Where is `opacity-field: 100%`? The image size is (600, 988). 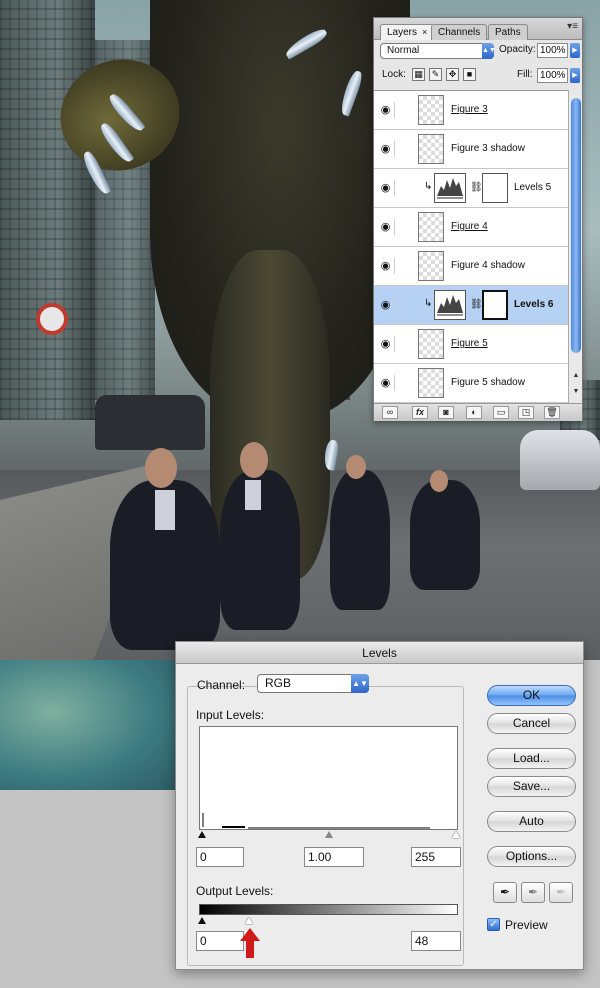
opacity-field: 100% is located at coordinates (552, 50).